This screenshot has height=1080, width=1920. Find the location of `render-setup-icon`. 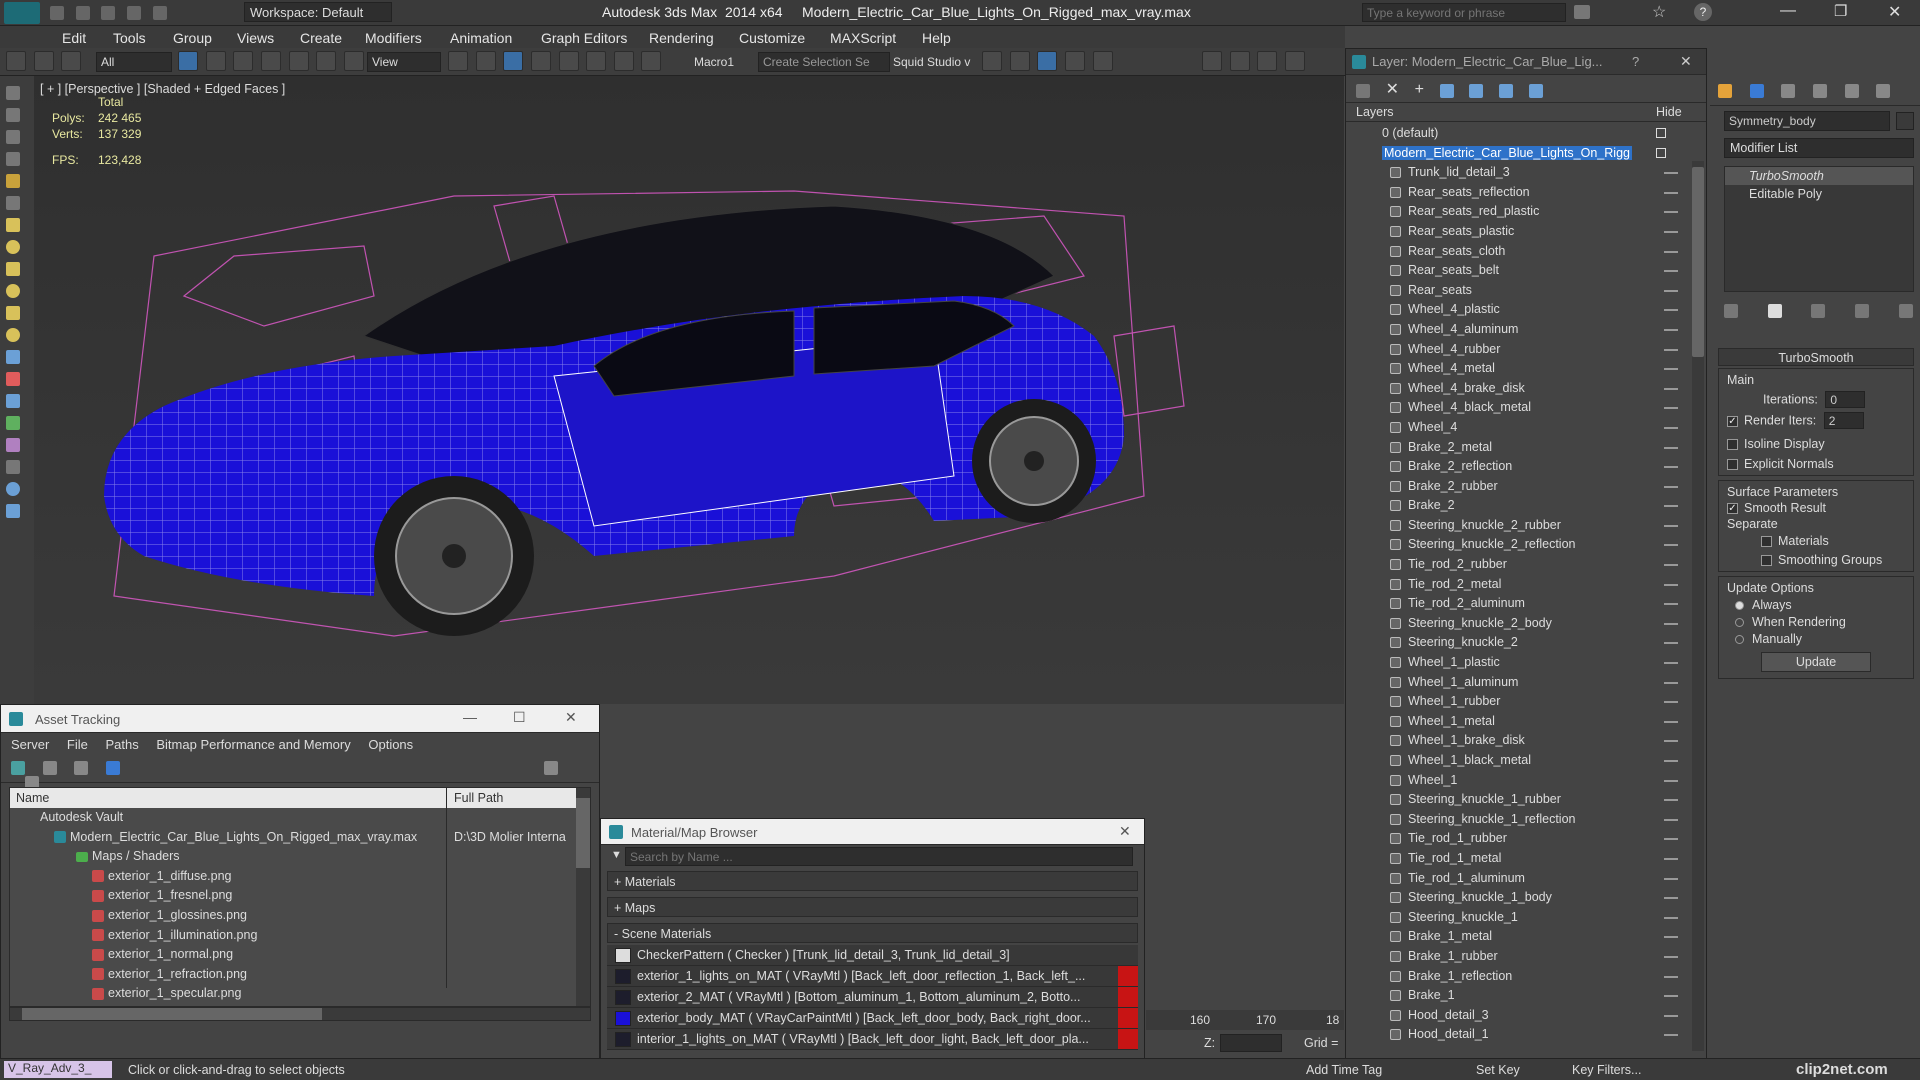

render-setup-icon is located at coordinates (1239, 61).